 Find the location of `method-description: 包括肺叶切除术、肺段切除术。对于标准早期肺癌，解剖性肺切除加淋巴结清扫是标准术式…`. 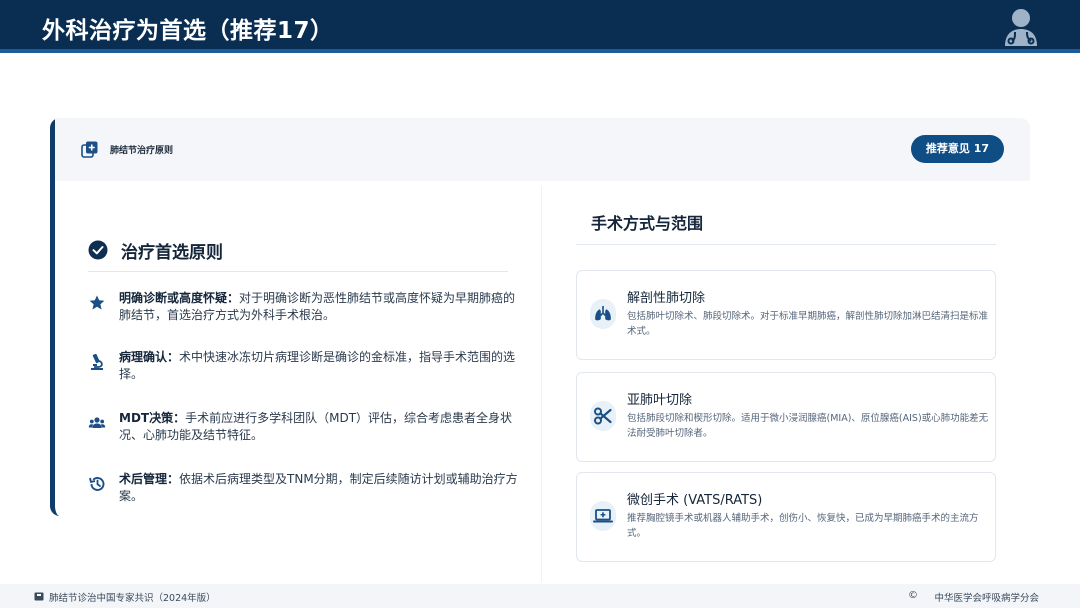

method-description: 包括肺叶切除术、肺段切除术。对于标准早期肺癌，解剖性肺切除加淋巴结清扫是标准术式… is located at coordinates (808, 324).